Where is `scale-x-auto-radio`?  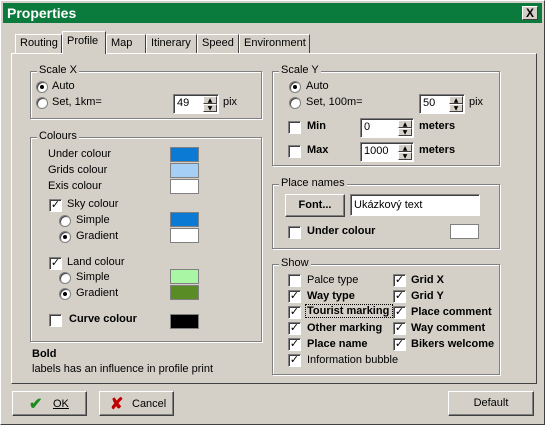
scale-x-auto-radio is located at coordinates (42, 87).